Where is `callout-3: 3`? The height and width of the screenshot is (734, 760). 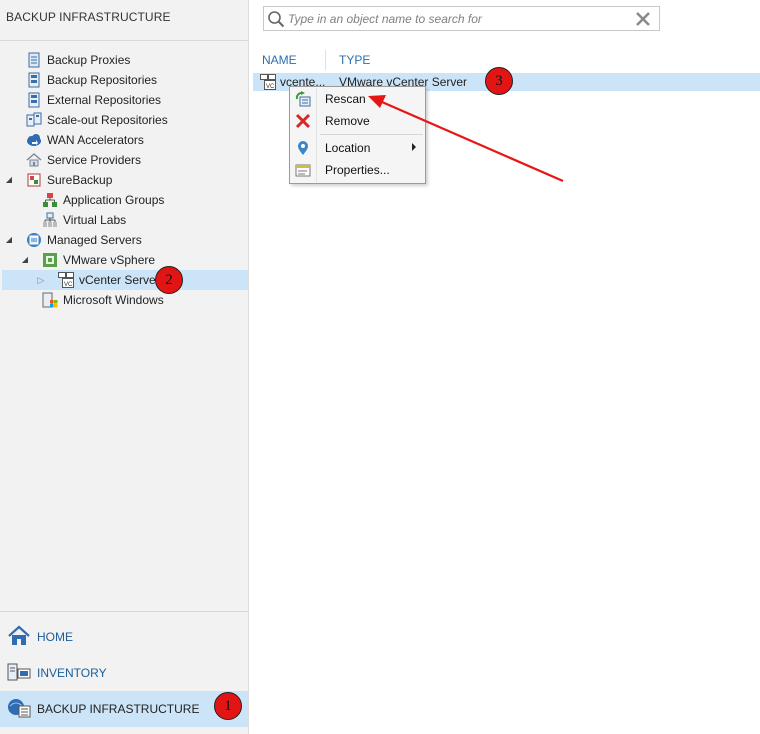
callout-3: 3 is located at coordinates (499, 81).